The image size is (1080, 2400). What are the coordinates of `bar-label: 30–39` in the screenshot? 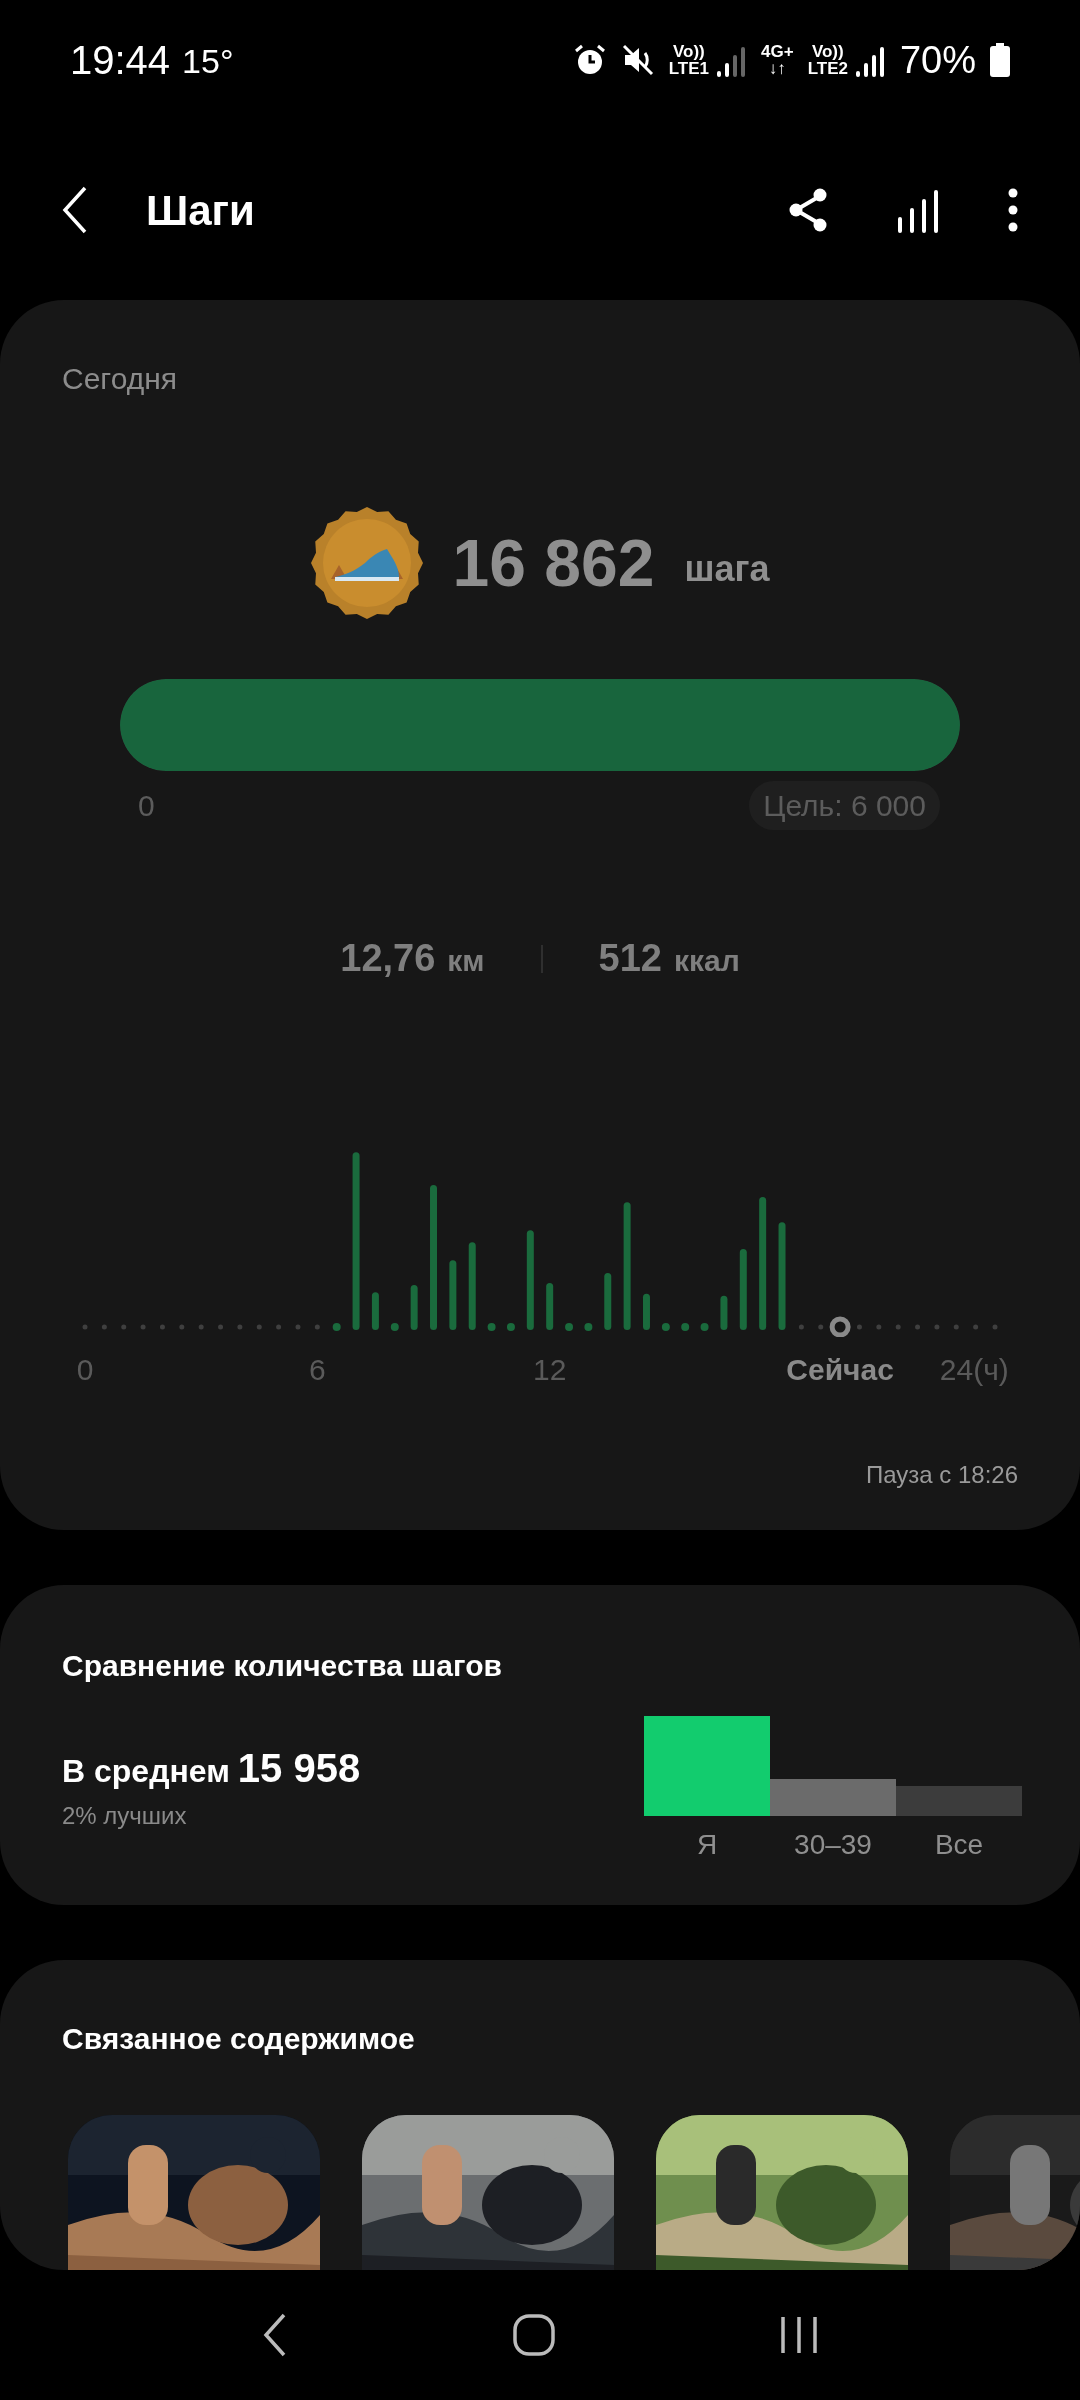 It's located at (833, 1845).